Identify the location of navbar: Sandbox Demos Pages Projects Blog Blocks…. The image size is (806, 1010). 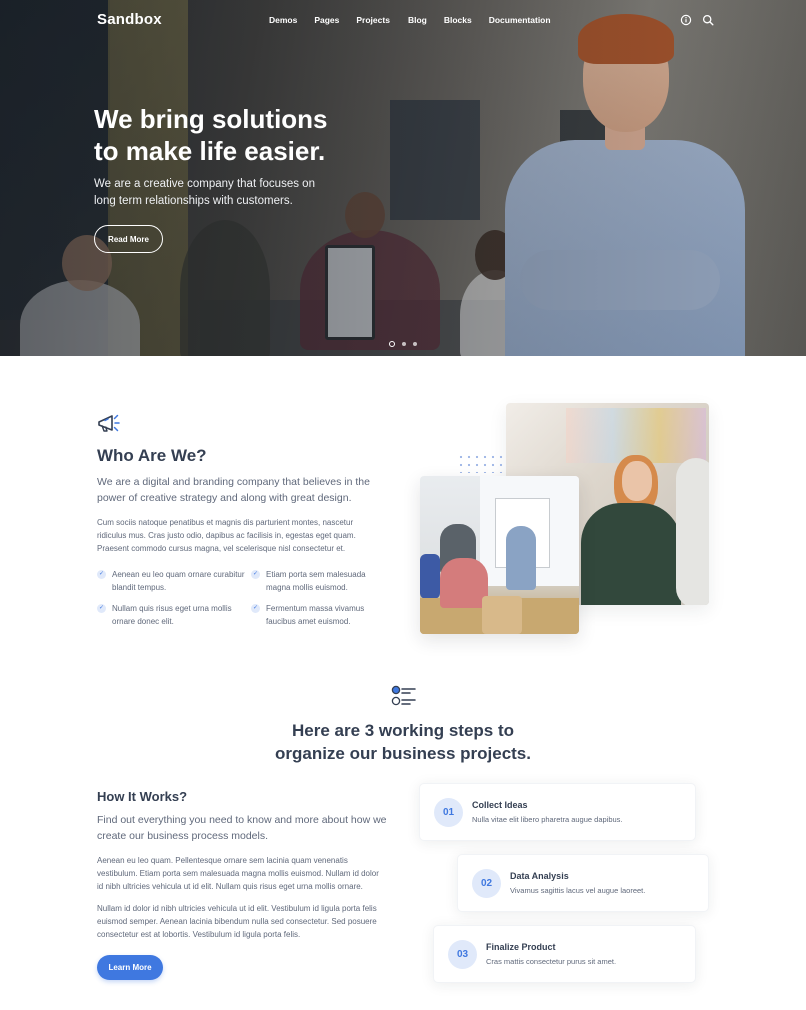
(403, 21).